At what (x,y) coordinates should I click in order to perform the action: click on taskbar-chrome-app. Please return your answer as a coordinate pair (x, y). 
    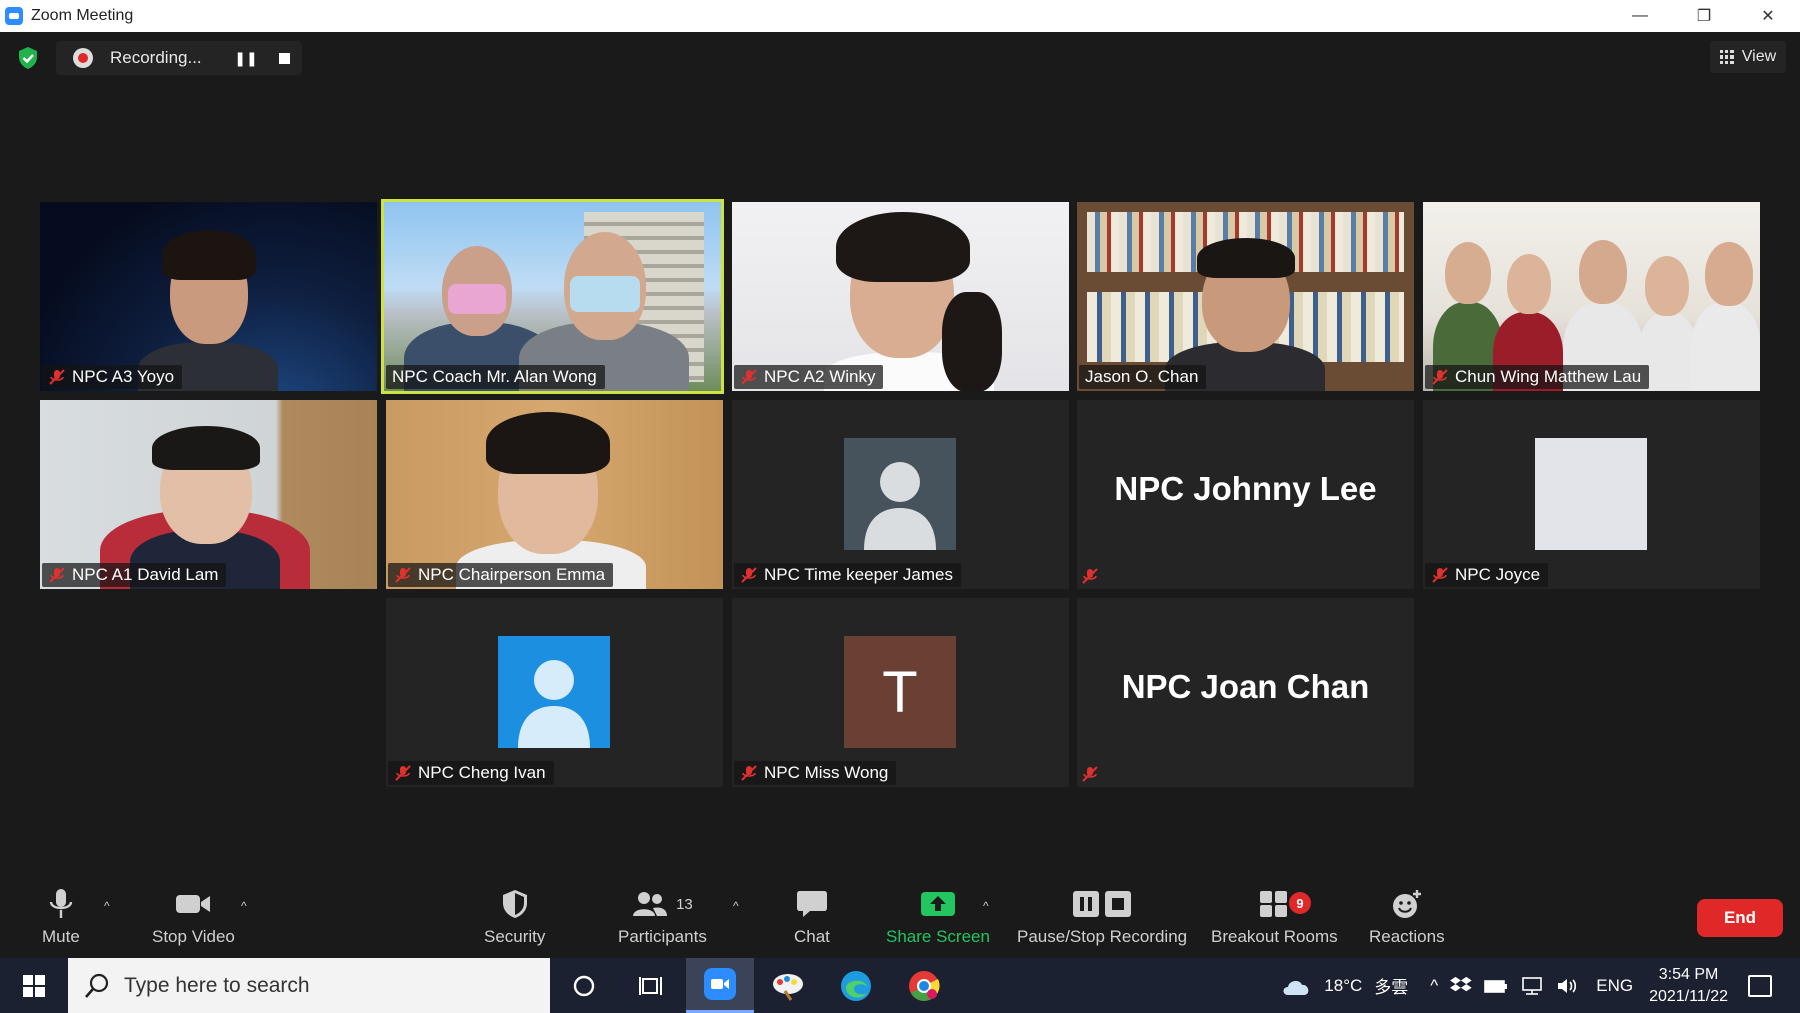
    Looking at the image, I should click on (924, 985).